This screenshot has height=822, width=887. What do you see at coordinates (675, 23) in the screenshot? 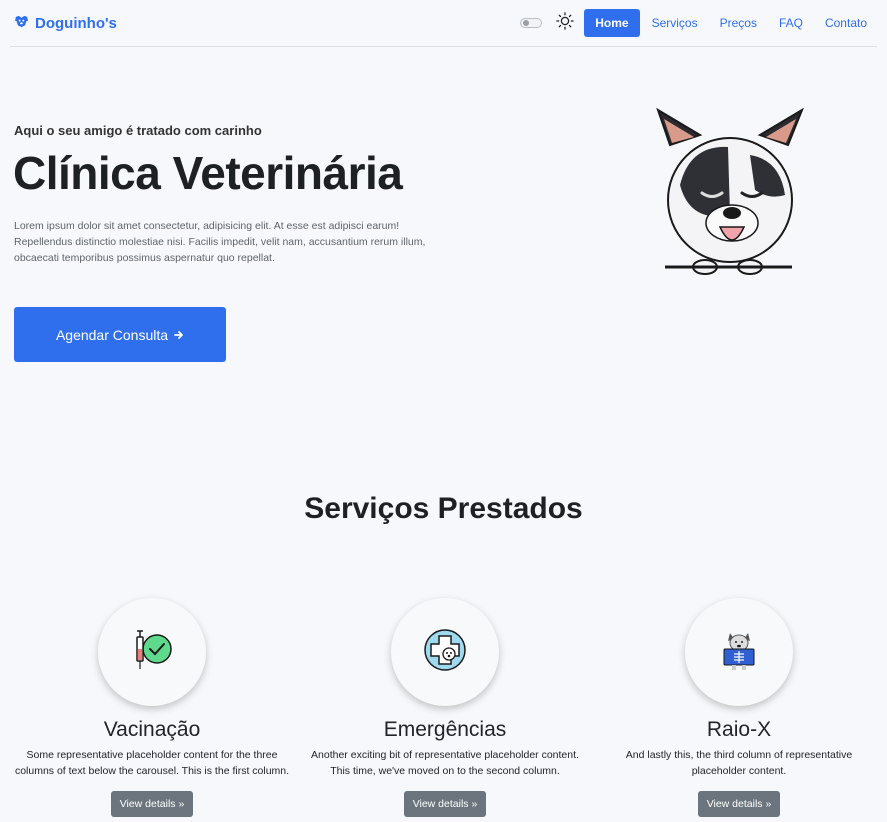
I see `nav-link-servicos: Serviços` at bounding box center [675, 23].